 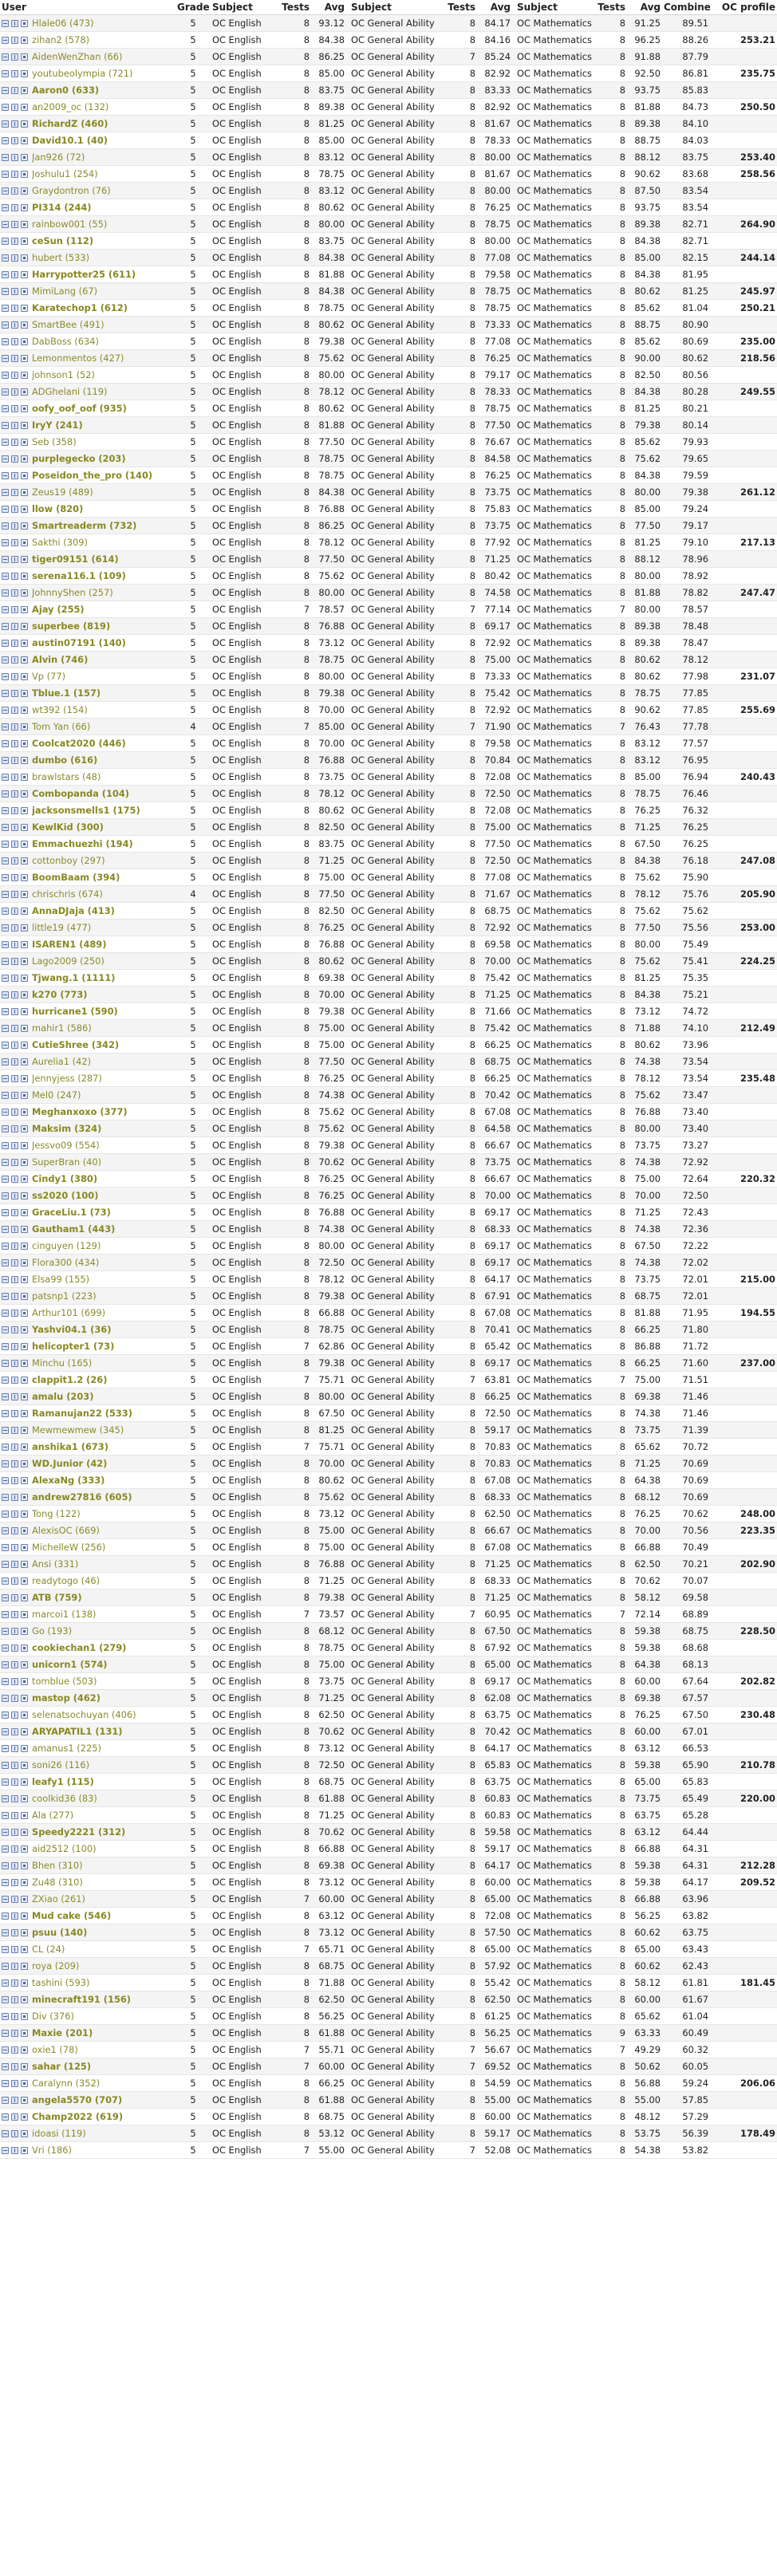 What do you see at coordinates (68, 1480) in the screenshot?
I see `user-link: AlexaNg (333)` at bounding box center [68, 1480].